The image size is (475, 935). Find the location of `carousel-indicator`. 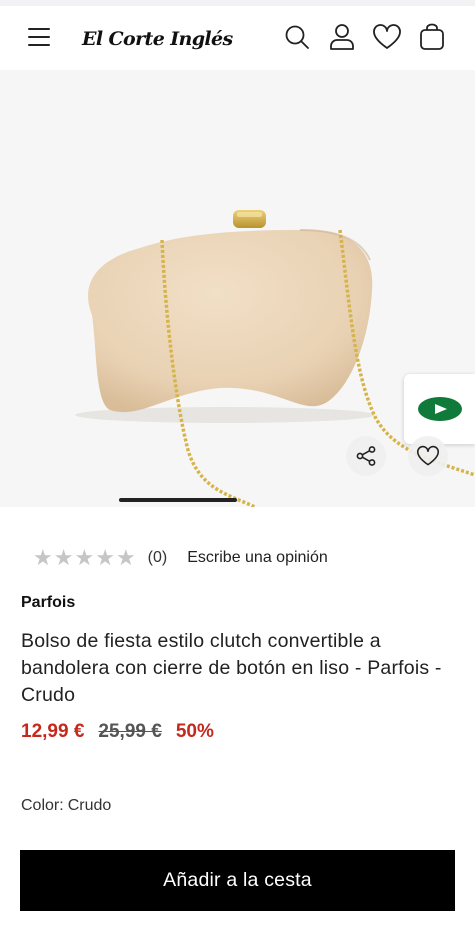

carousel-indicator is located at coordinates (178, 500).